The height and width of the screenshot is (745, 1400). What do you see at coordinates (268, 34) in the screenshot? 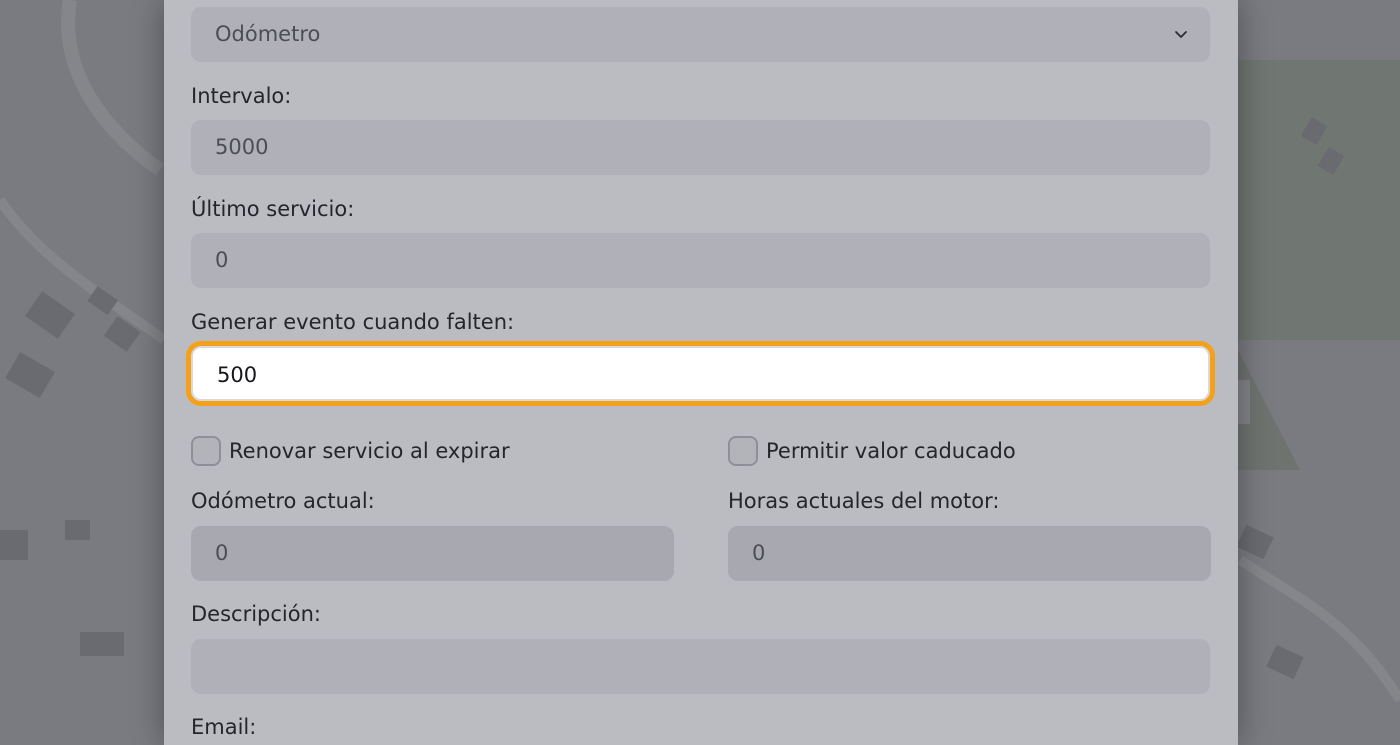
I see `type-select-value: Odómetro` at bounding box center [268, 34].